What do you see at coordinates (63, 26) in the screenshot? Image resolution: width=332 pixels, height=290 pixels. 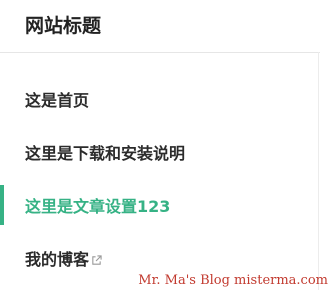 I see `site-title: 网站标题` at bounding box center [63, 26].